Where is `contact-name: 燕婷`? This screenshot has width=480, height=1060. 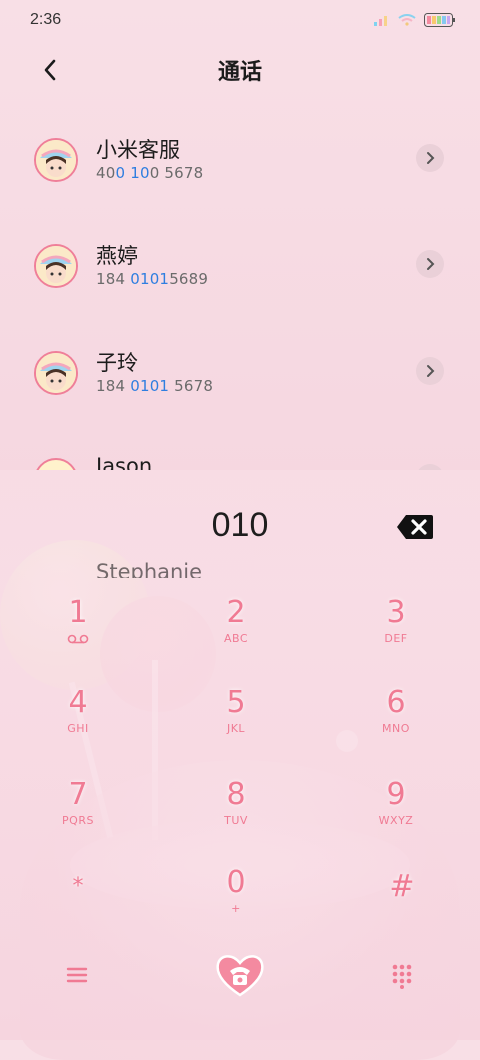 contact-name: 燕婷 is located at coordinates (117, 256).